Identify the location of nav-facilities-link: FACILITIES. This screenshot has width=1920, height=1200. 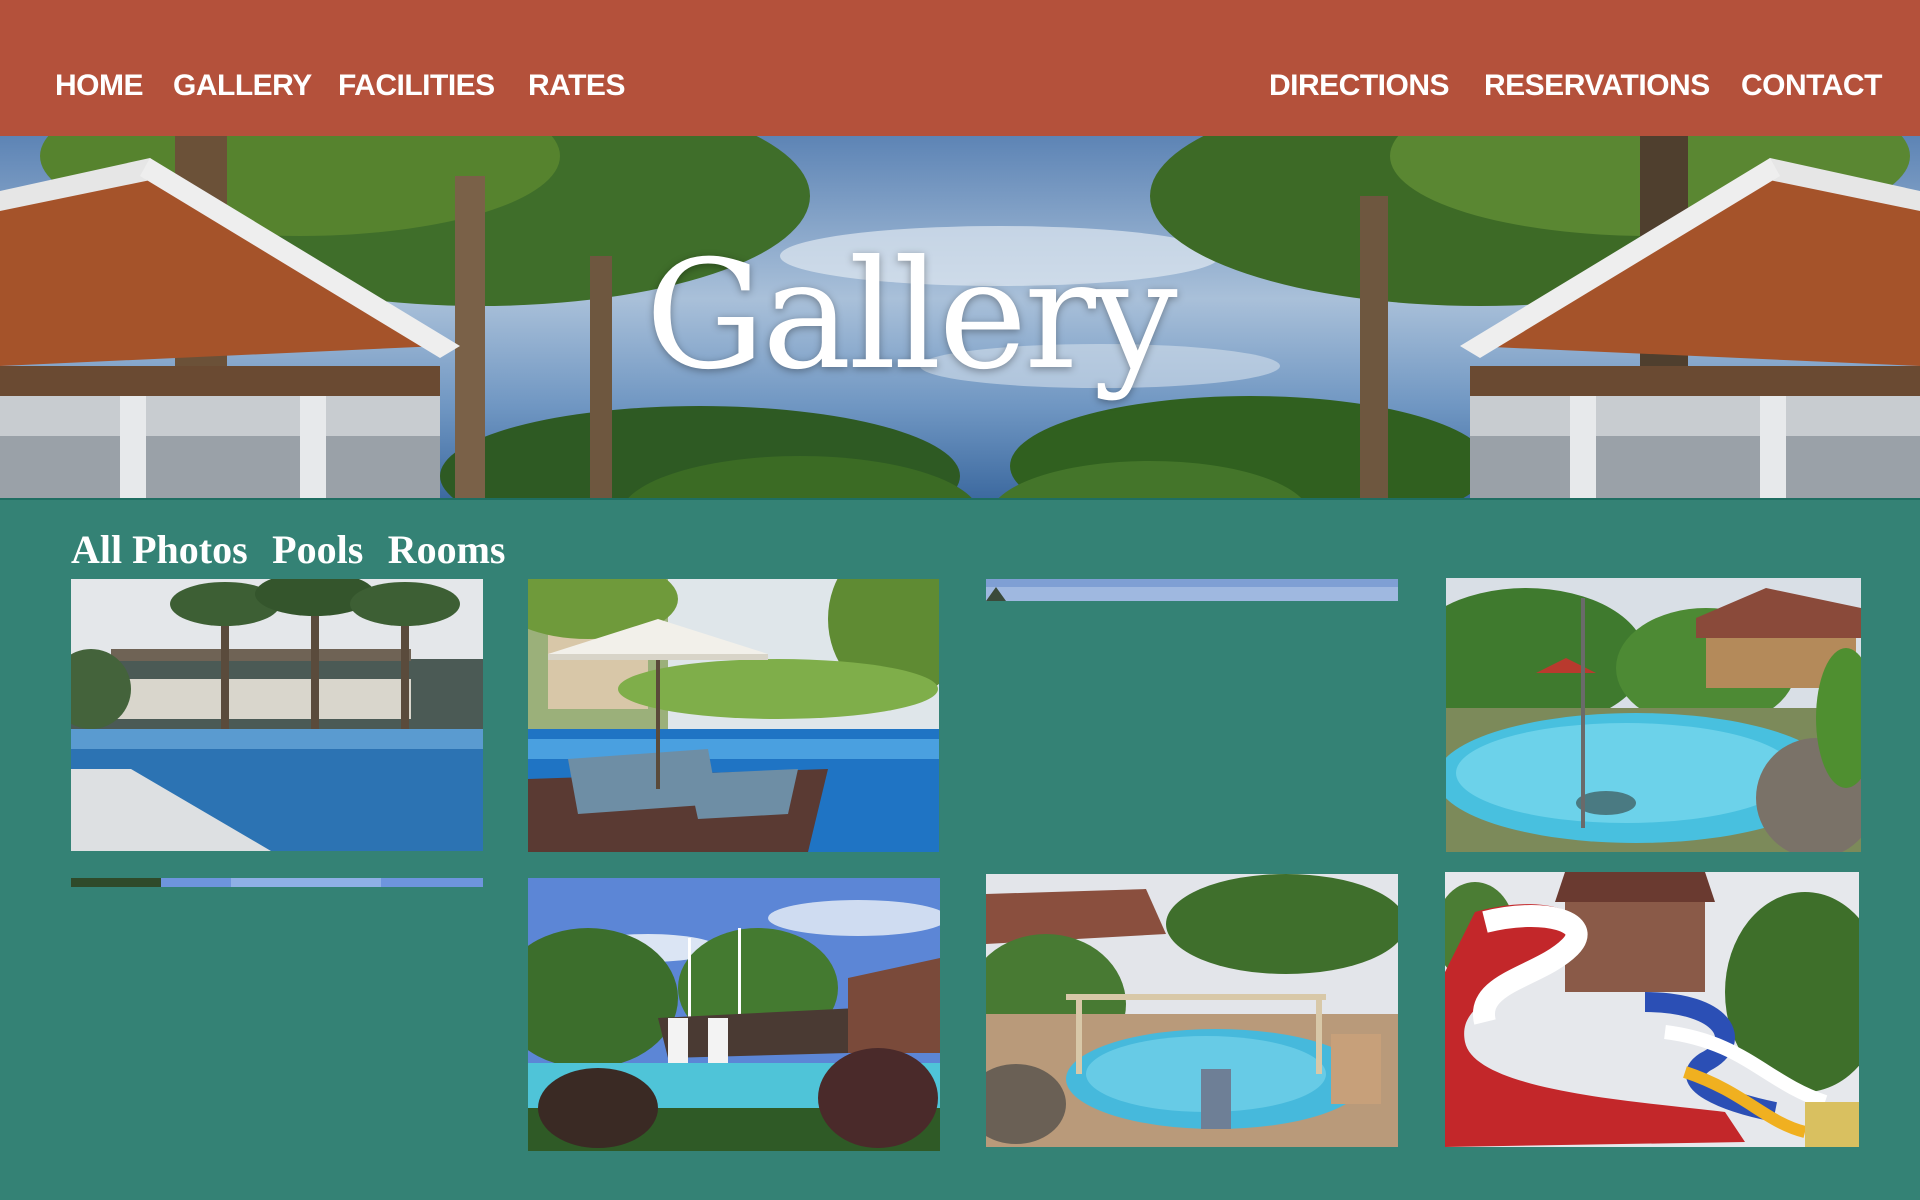
(416, 86).